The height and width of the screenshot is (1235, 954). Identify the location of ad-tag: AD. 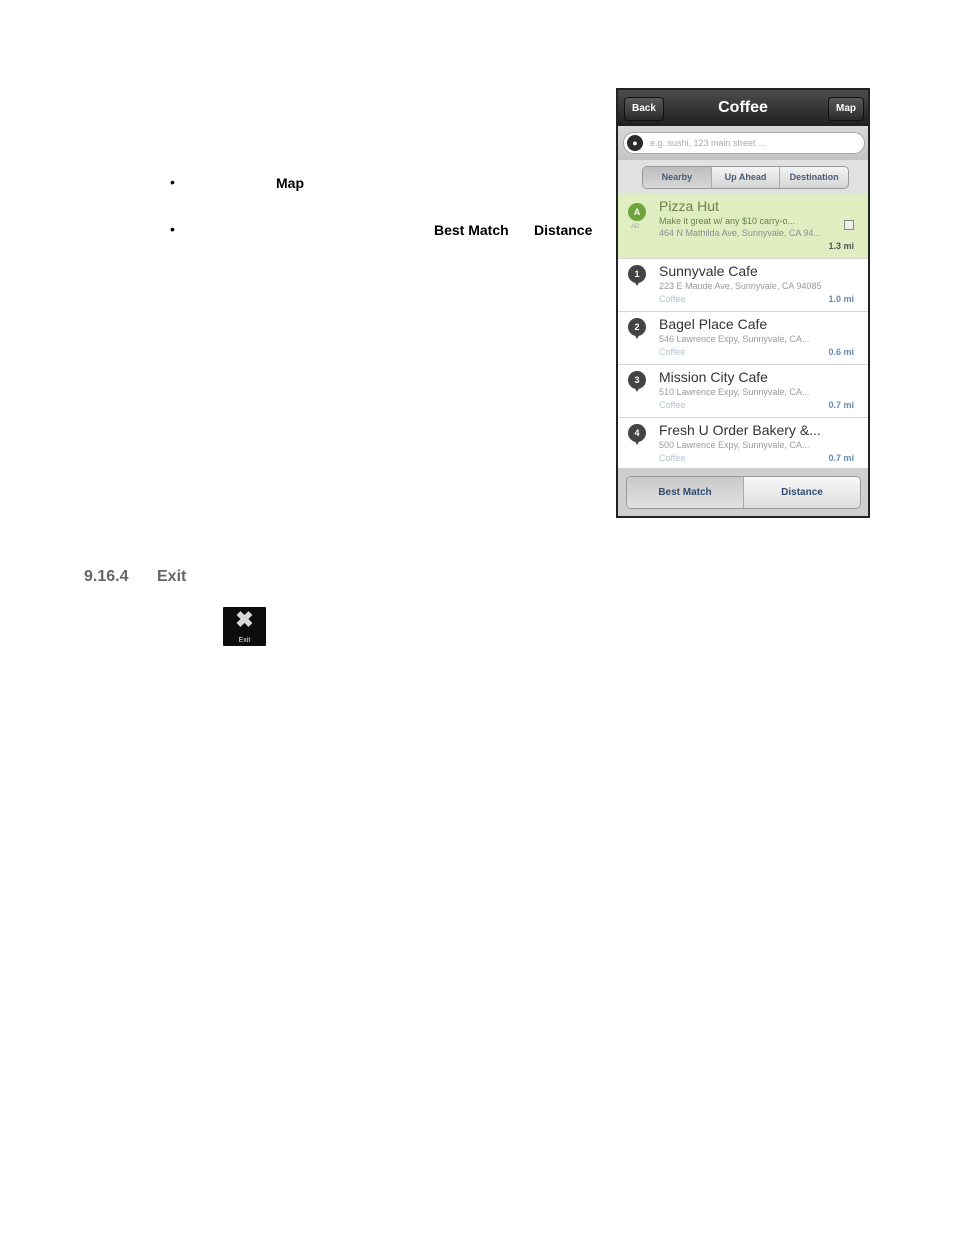
(635, 227).